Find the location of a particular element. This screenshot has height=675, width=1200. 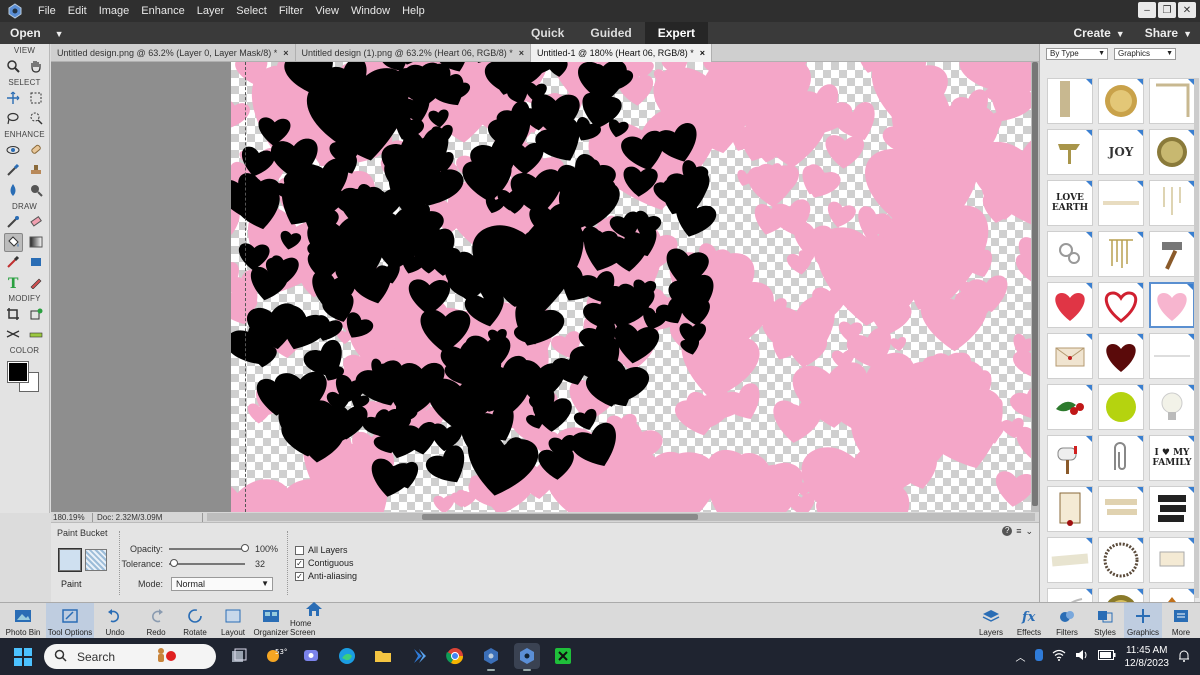

filter-category-select: Graphics ▼ is located at coordinates (1145, 54).